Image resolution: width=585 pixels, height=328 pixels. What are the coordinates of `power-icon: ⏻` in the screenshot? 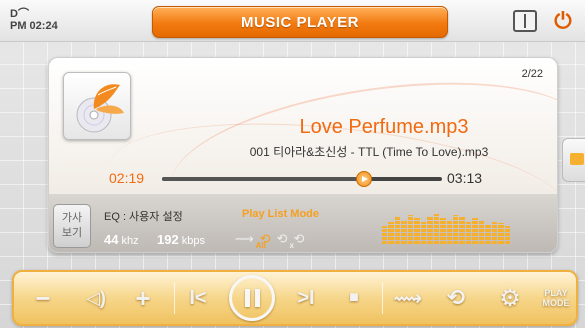 It's located at (563, 21).